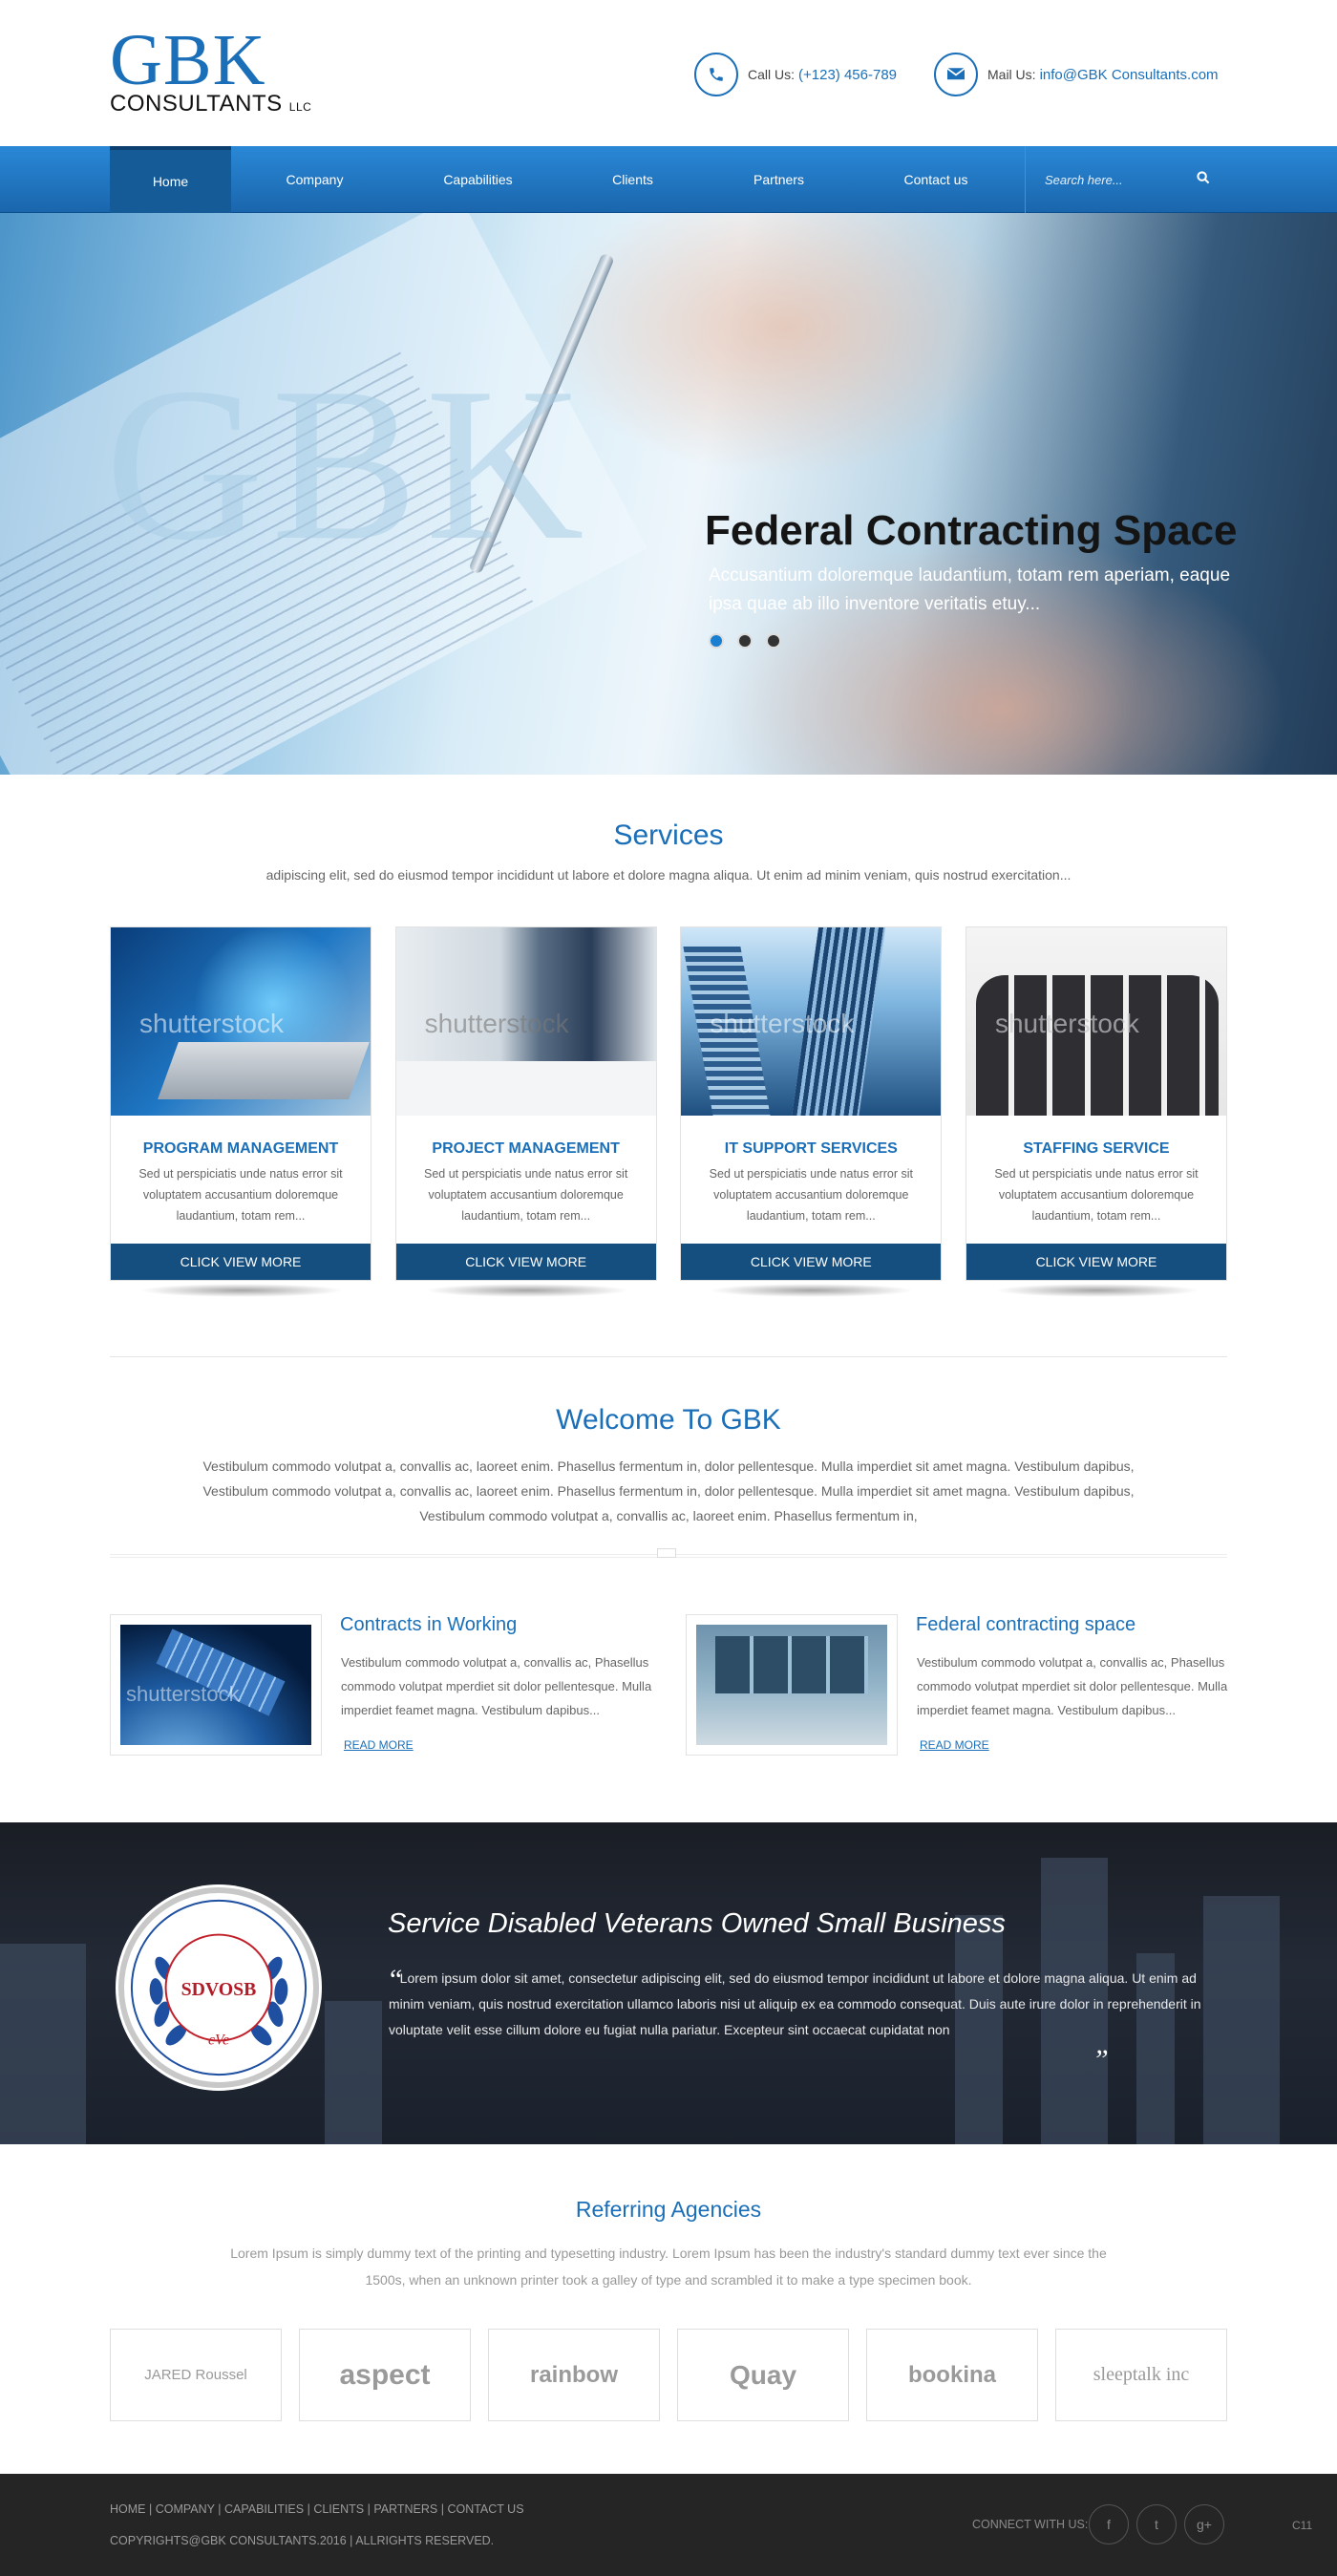  I want to click on service-title: STAFFING SERVICE, so click(1096, 1148).